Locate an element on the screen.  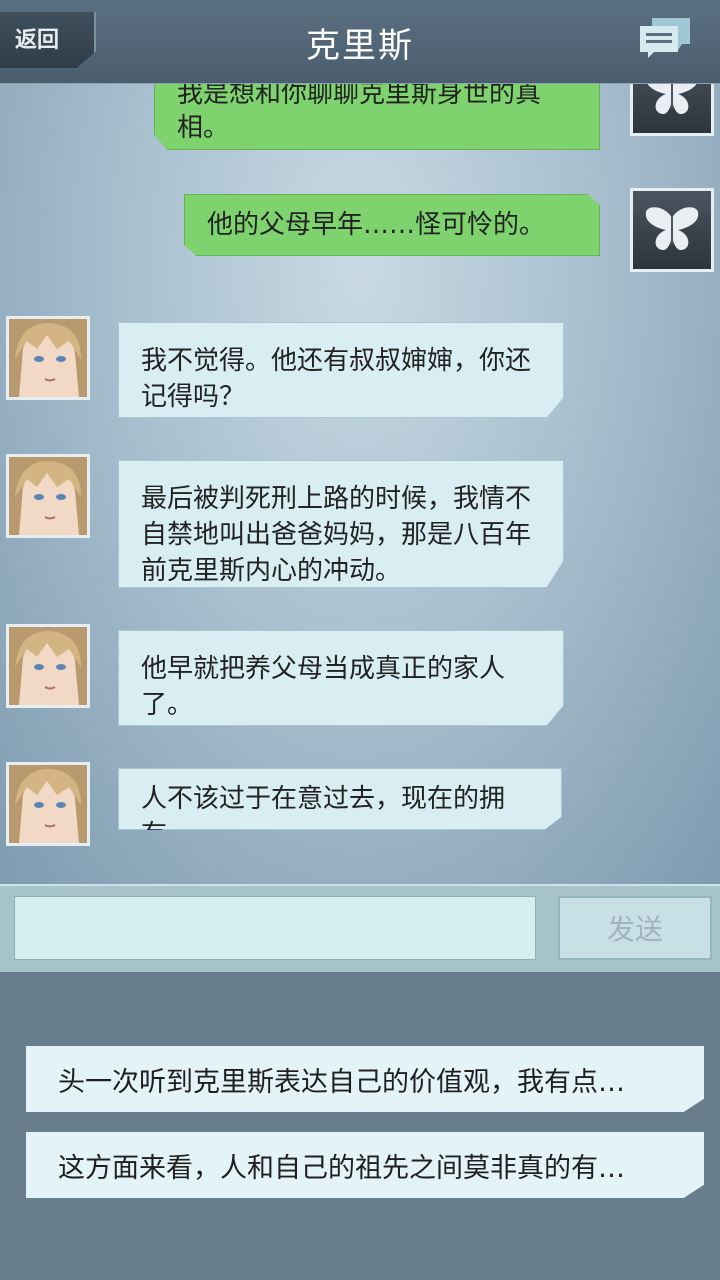
input-bar: 发送 is located at coordinates (360, 928).